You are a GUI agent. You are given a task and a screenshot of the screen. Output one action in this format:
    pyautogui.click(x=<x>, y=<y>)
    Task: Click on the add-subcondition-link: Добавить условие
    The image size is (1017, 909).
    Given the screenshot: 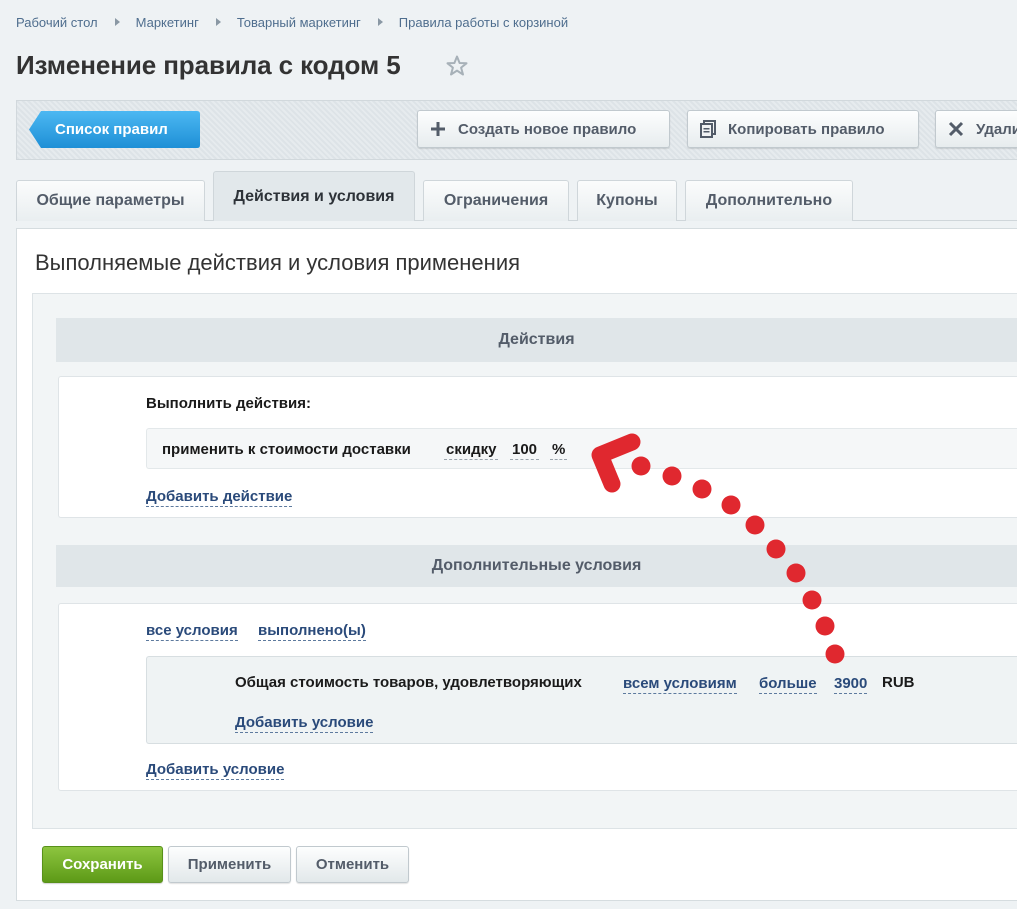 What is the action you would take?
    pyautogui.click(x=304, y=723)
    